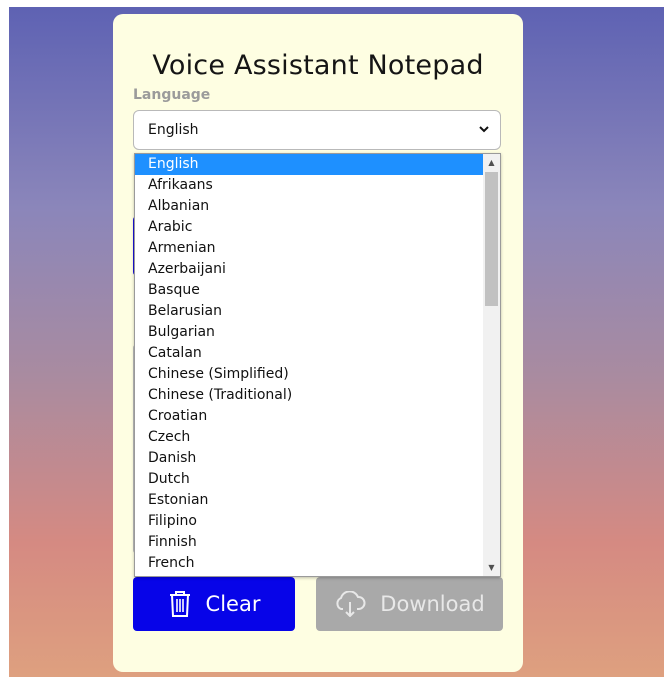 Image resolution: width=664 pixels, height=677 pixels. I want to click on language-option: Czech, so click(309, 437).